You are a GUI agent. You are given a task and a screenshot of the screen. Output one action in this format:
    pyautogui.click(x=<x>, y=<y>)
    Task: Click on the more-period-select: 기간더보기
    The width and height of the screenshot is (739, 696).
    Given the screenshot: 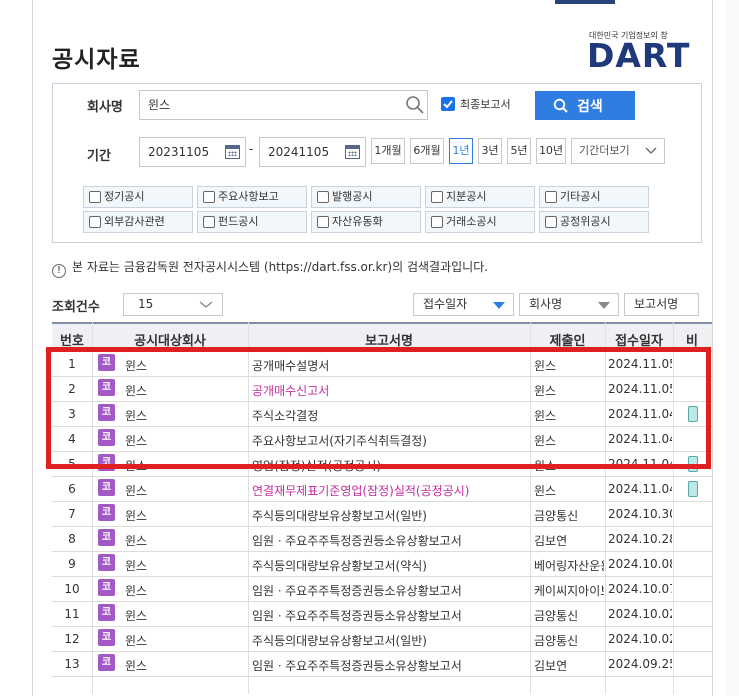 What is the action you would take?
    pyautogui.click(x=618, y=151)
    